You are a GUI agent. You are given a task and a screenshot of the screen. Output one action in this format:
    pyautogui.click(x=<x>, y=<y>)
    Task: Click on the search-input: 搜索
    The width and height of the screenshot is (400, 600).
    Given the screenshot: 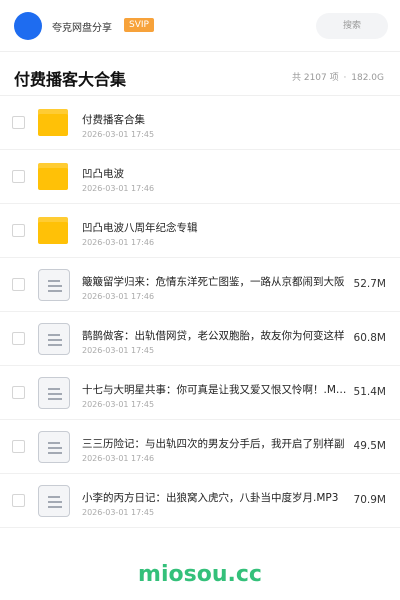 What is the action you would take?
    pyautogui.click(x=352, y=26)
    